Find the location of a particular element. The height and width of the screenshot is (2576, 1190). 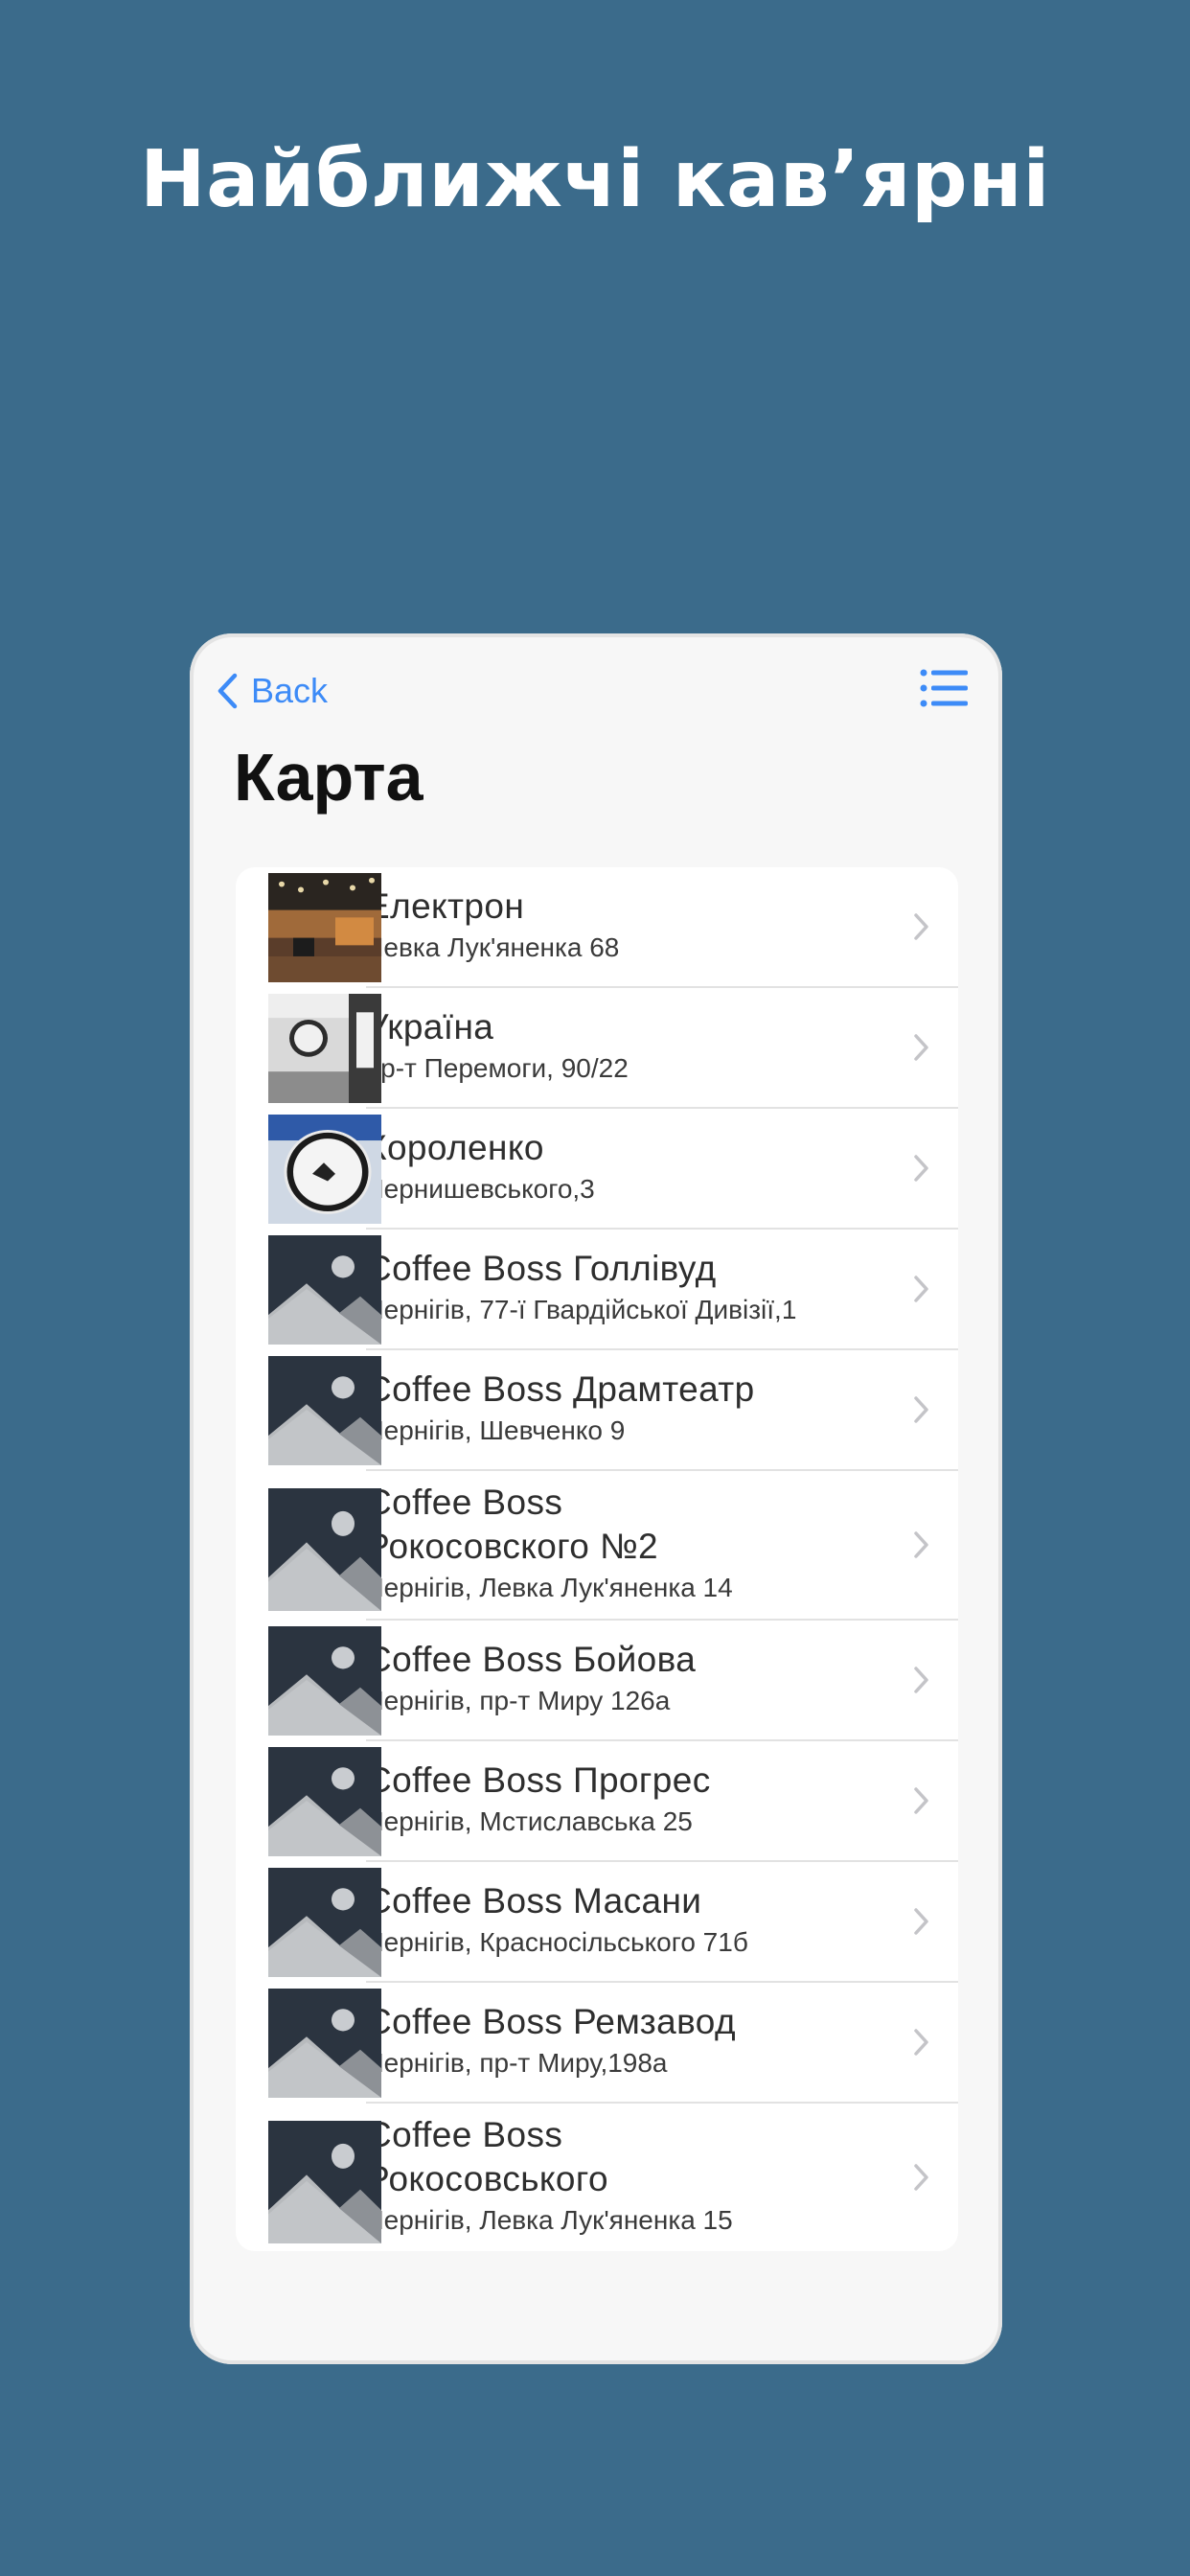

list-icon is located at coordinates (944, 688).